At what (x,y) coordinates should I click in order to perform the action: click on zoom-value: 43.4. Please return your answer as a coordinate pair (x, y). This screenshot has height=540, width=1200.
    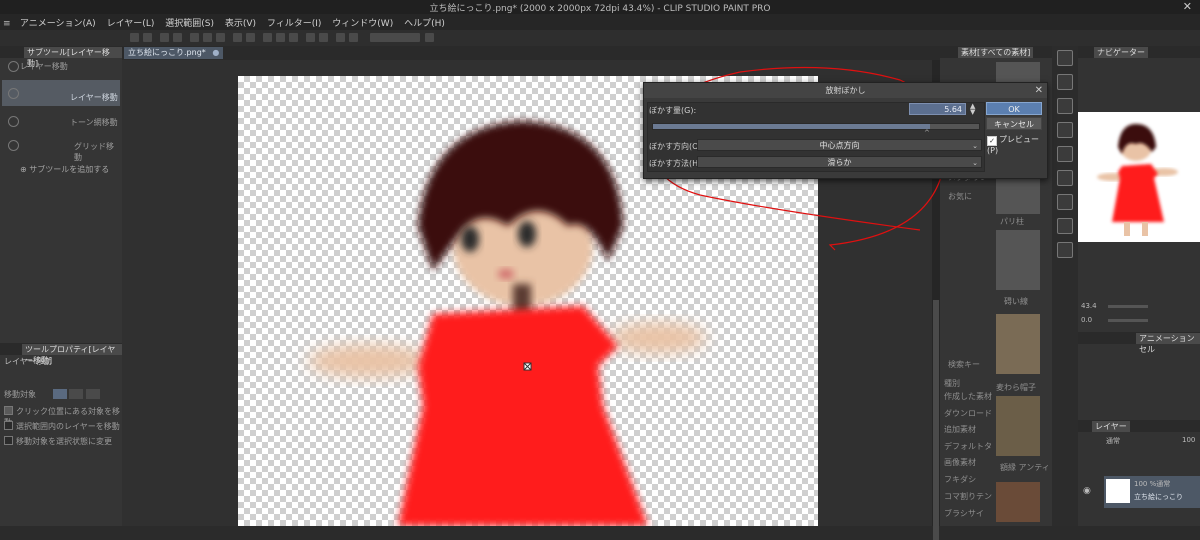
    Looking at the image, I should click on (1089, 306).